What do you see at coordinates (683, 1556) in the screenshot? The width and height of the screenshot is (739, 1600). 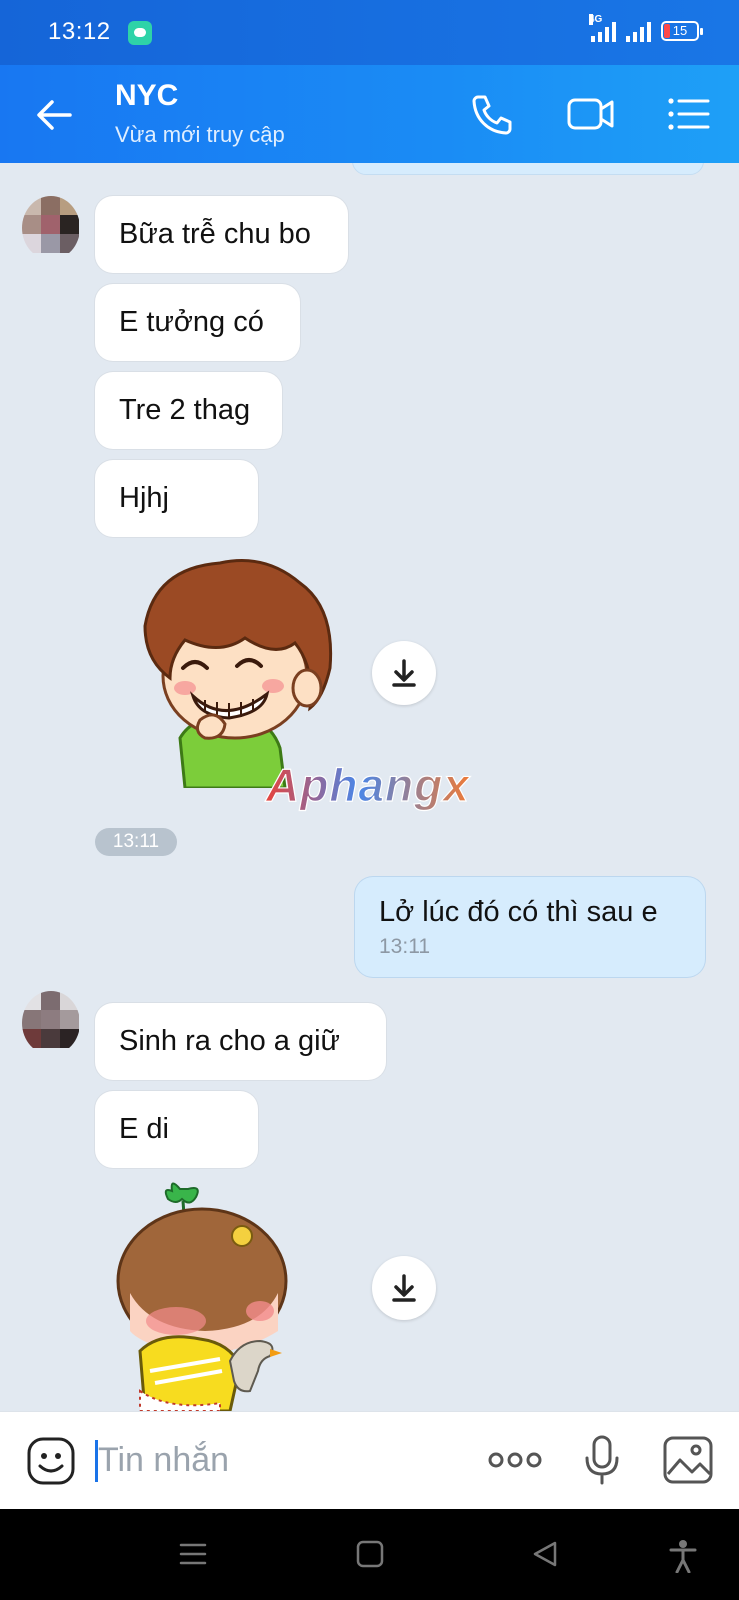 I see `accessibility-icon` at bounding box center [683, 1556].